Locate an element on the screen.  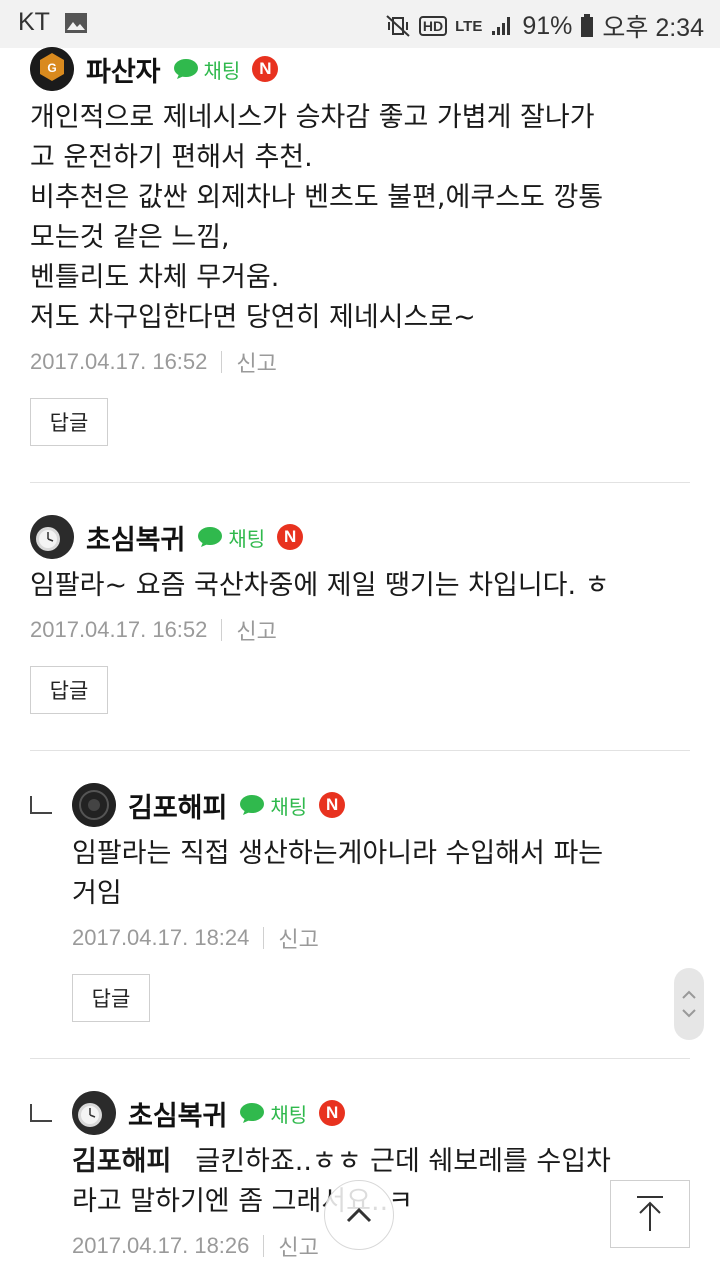
nickname: 파산자 is located at coordinates (123, 69).